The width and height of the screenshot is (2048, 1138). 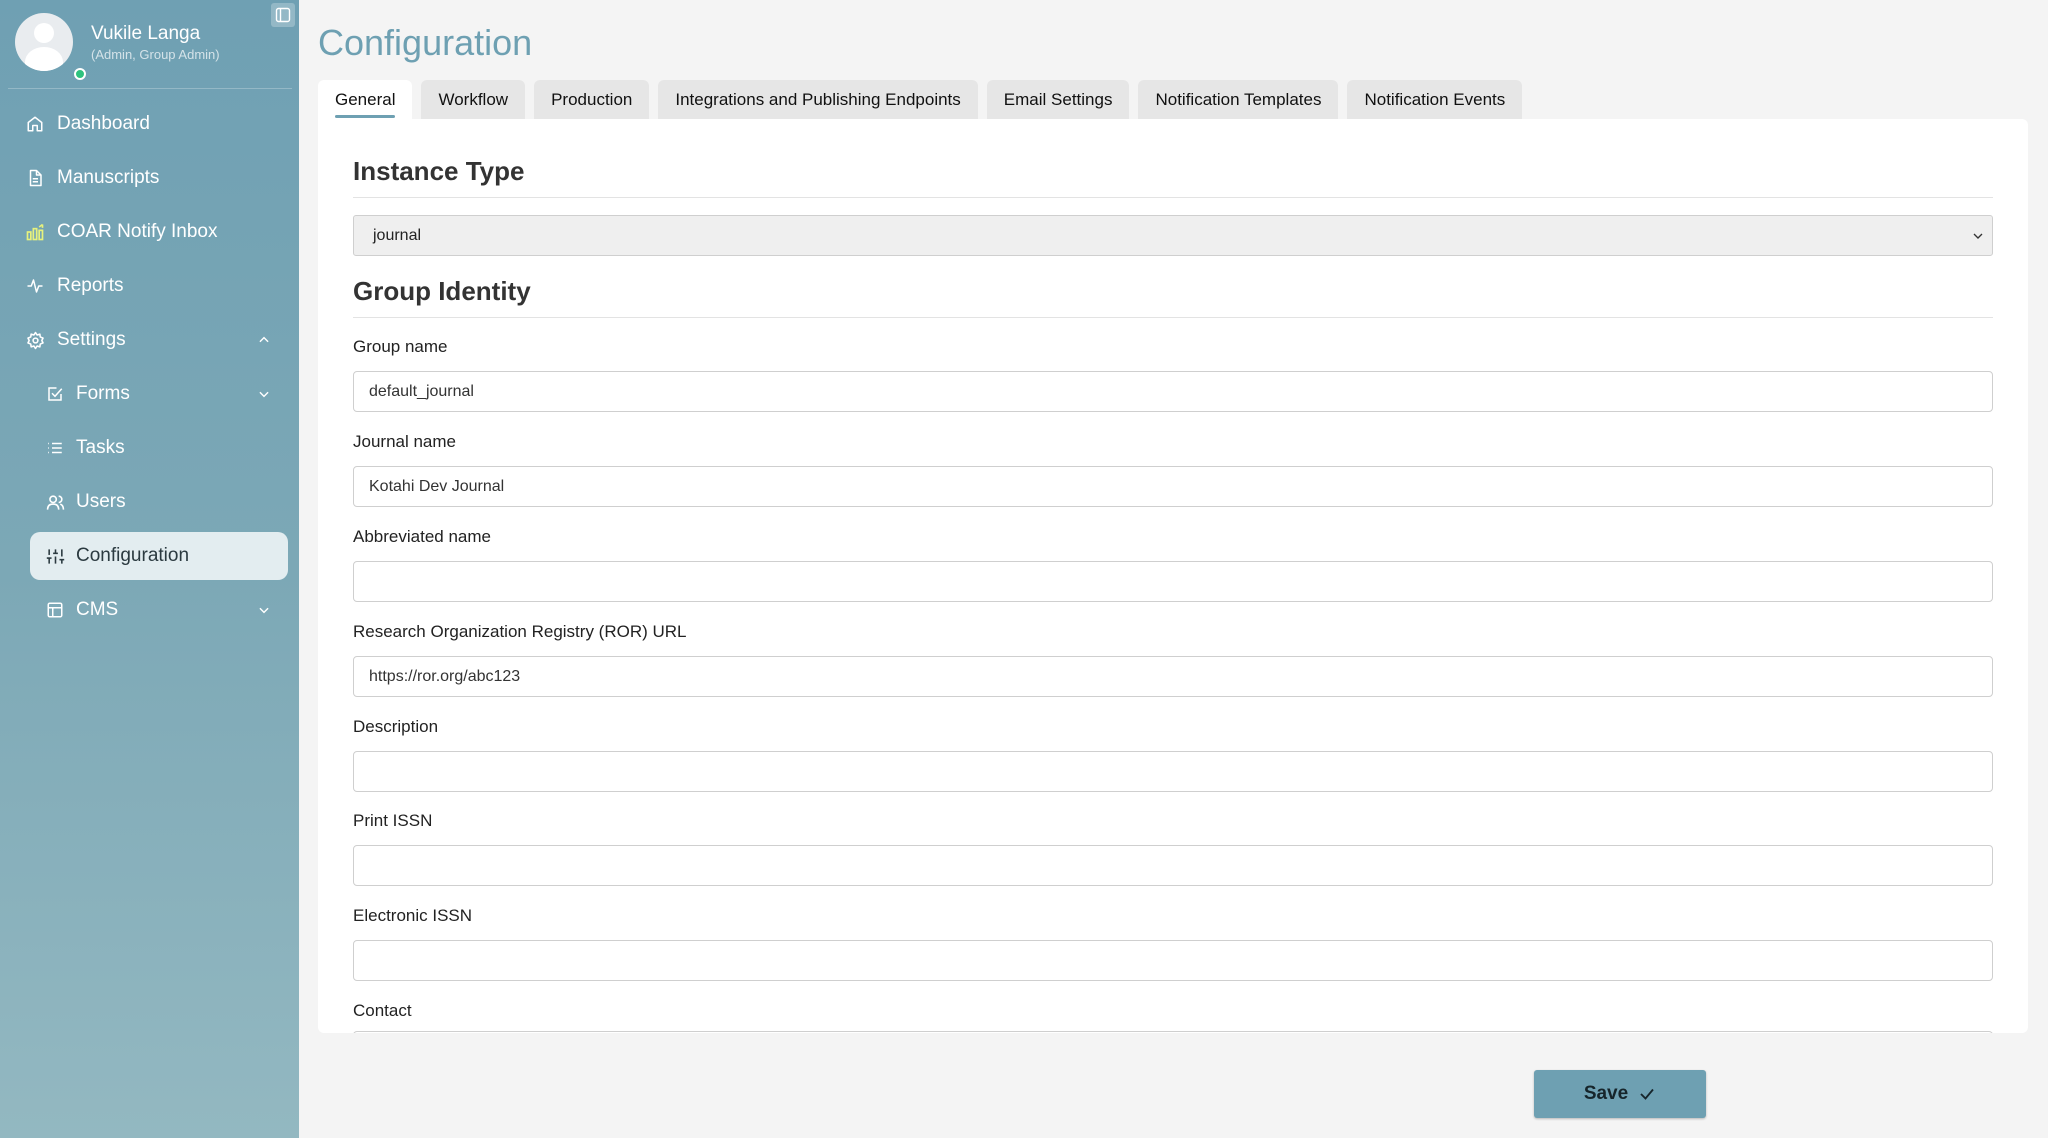 I want to click on tab-integrations: Integrations and Publishing Endpoints, so click(x=818, y=99).